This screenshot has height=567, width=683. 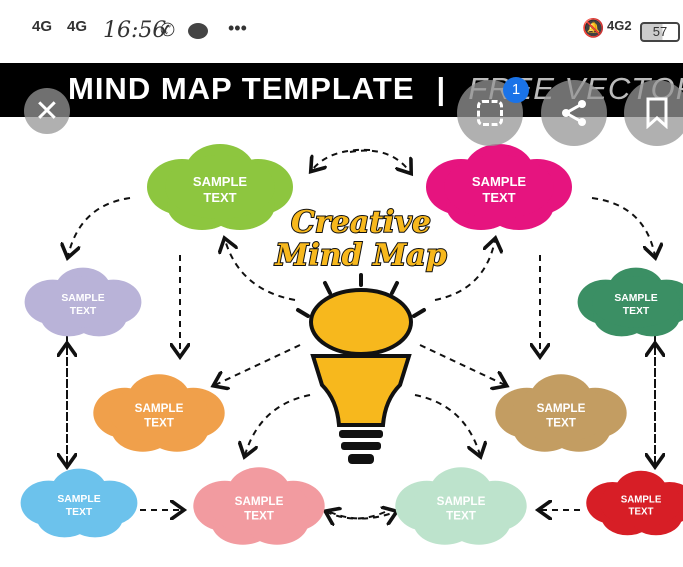 I want to click on network: 4G2, so click(x=619, y=25).